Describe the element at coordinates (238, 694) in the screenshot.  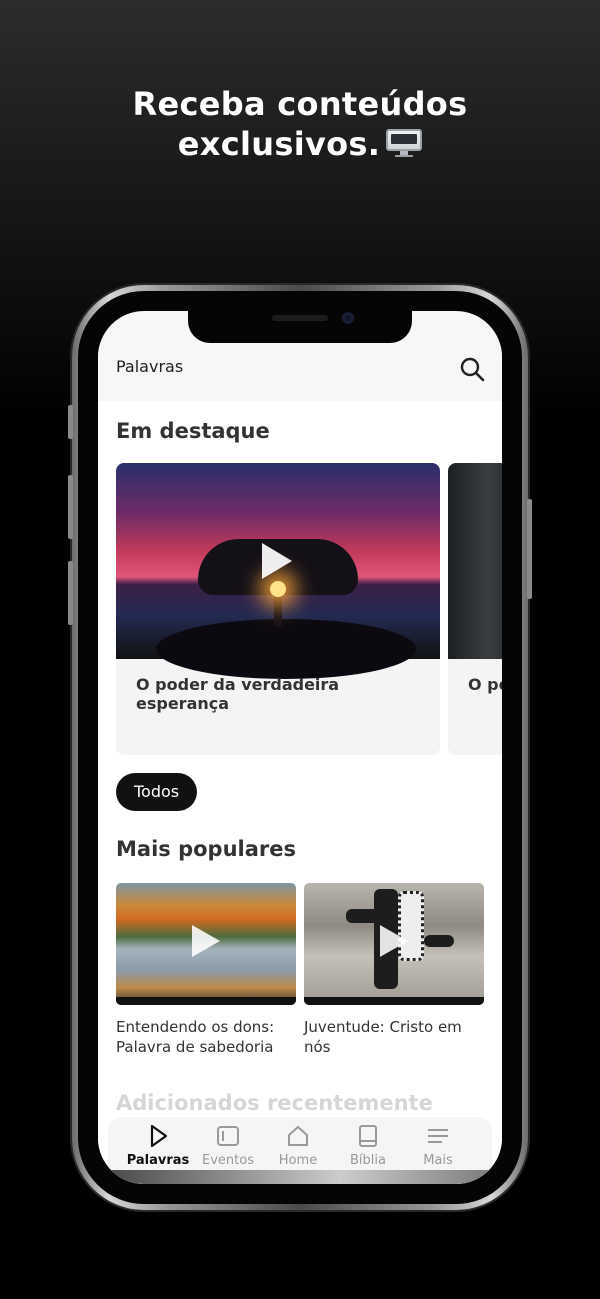
I see `featured-card-caption: O poder da verdadeira esperança` at that location.